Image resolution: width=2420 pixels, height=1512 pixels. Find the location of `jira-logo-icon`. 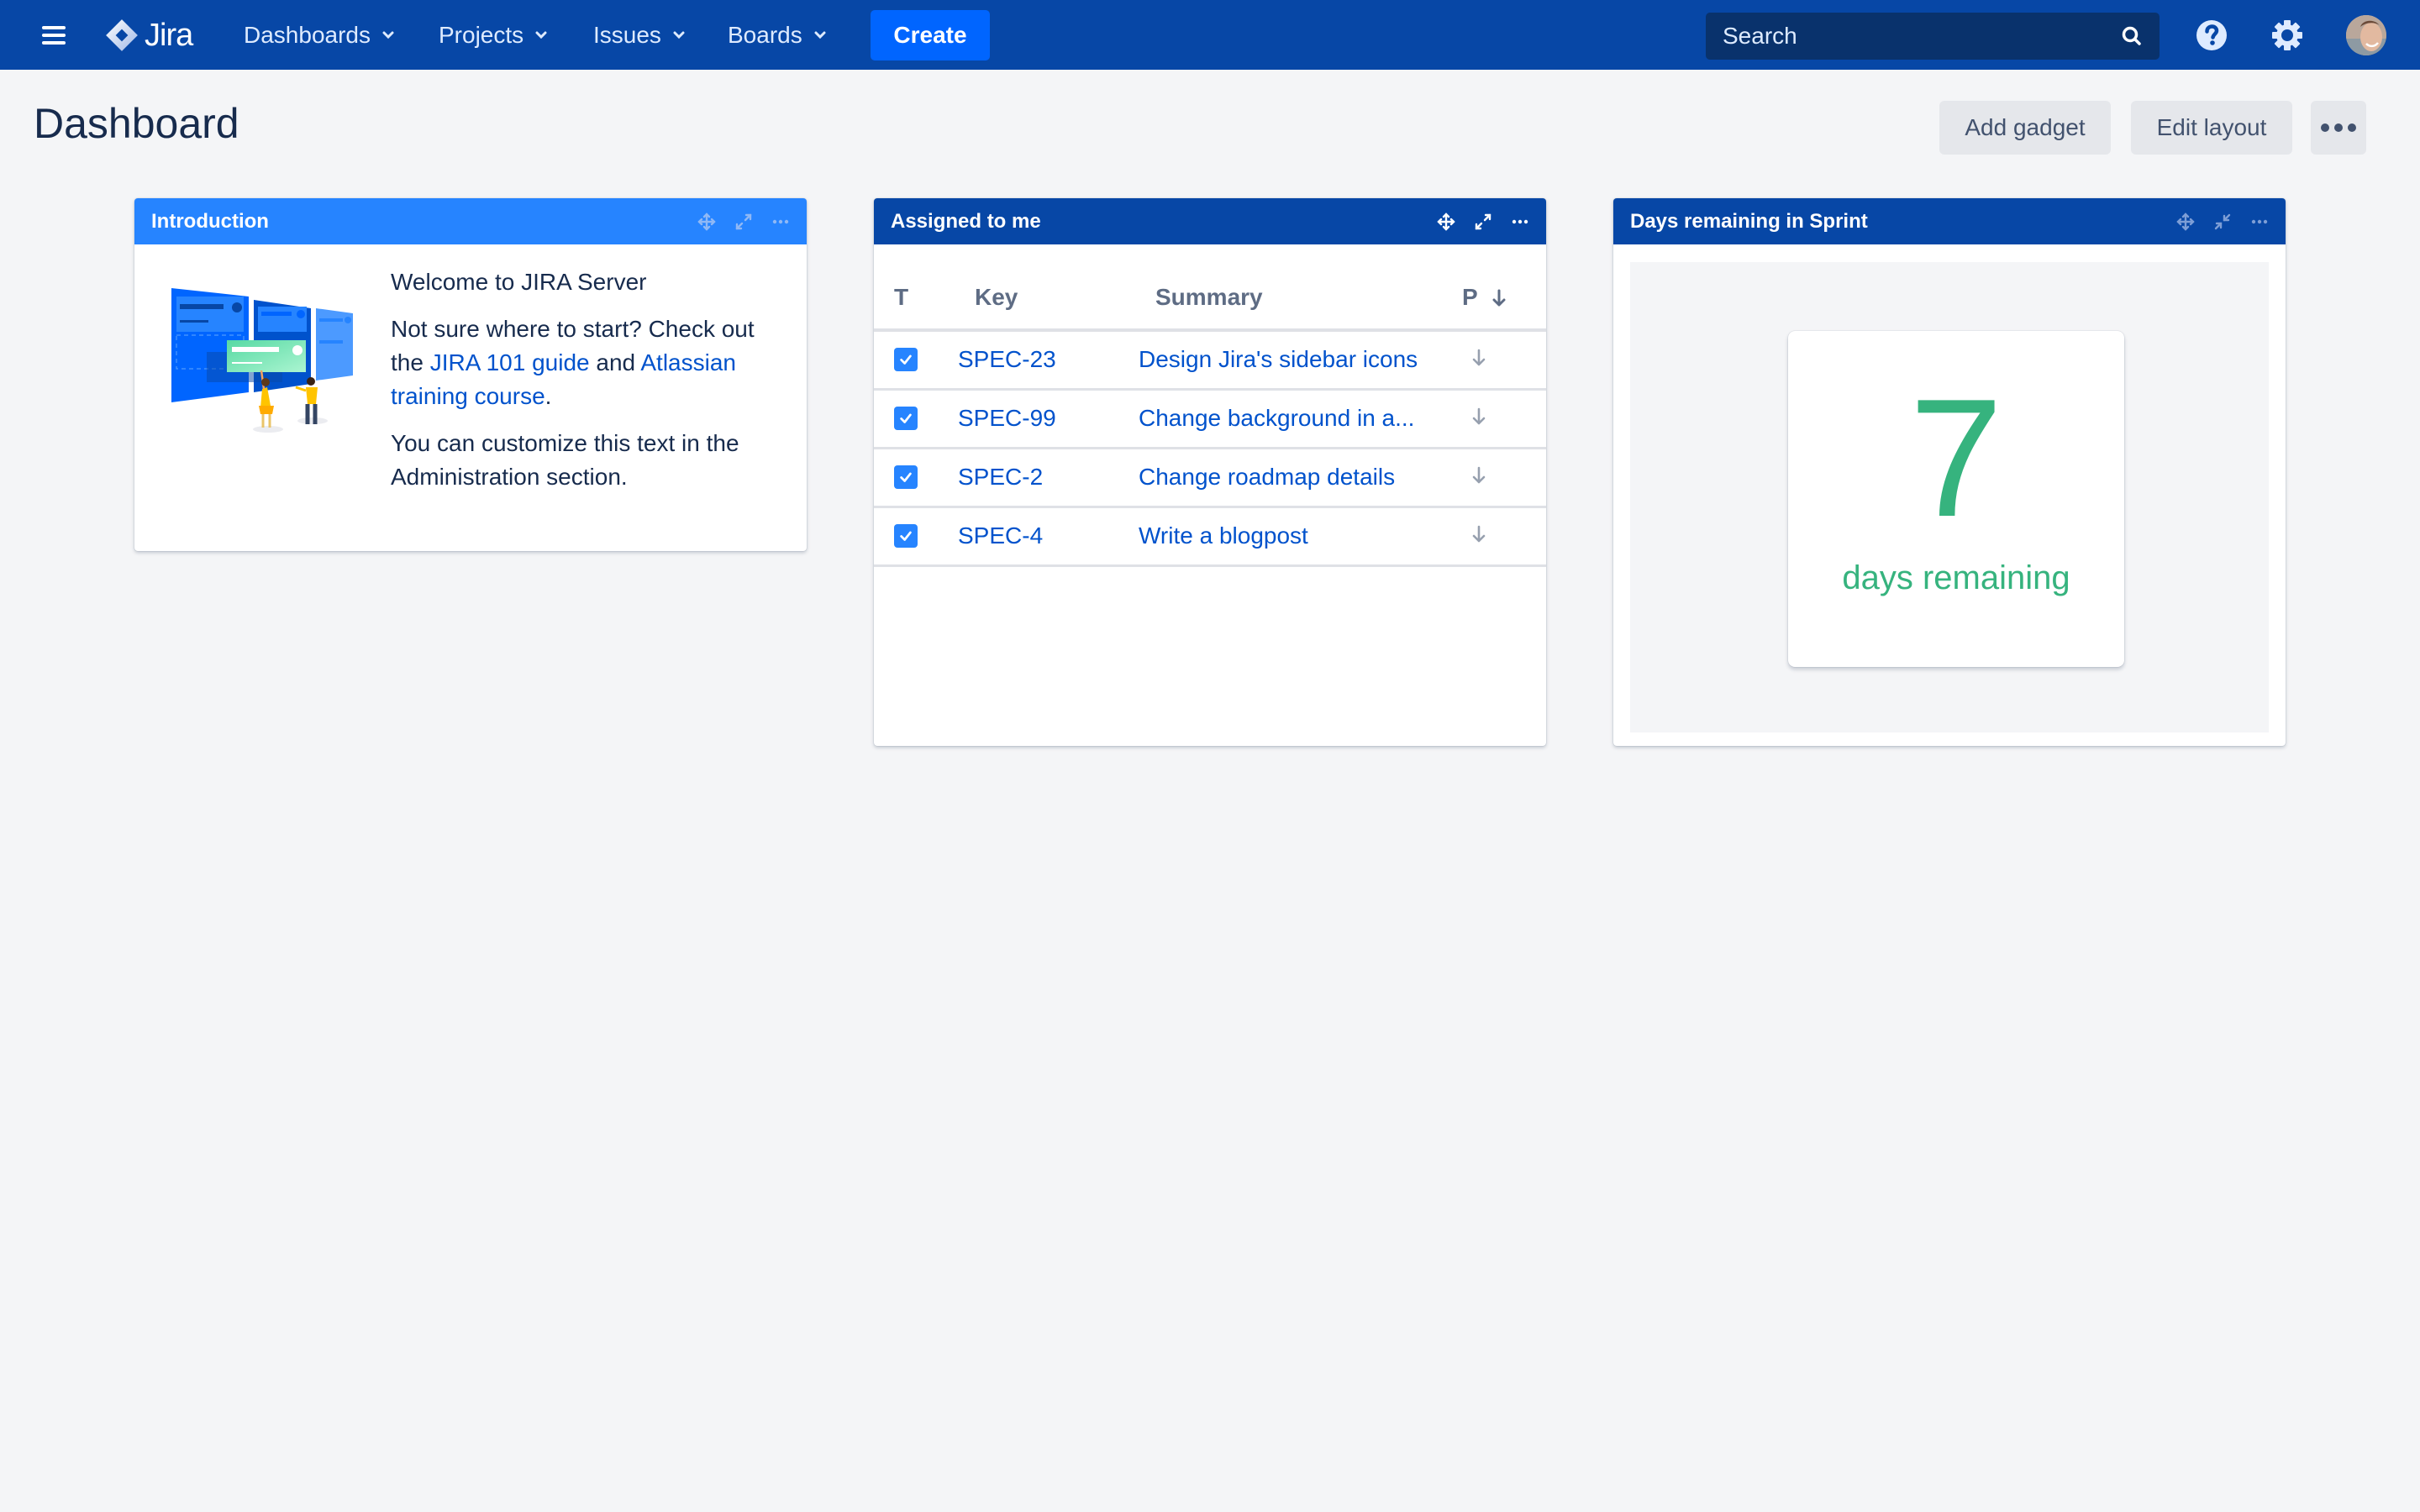

jira-logo-icon is located at coordinates (122, 35).